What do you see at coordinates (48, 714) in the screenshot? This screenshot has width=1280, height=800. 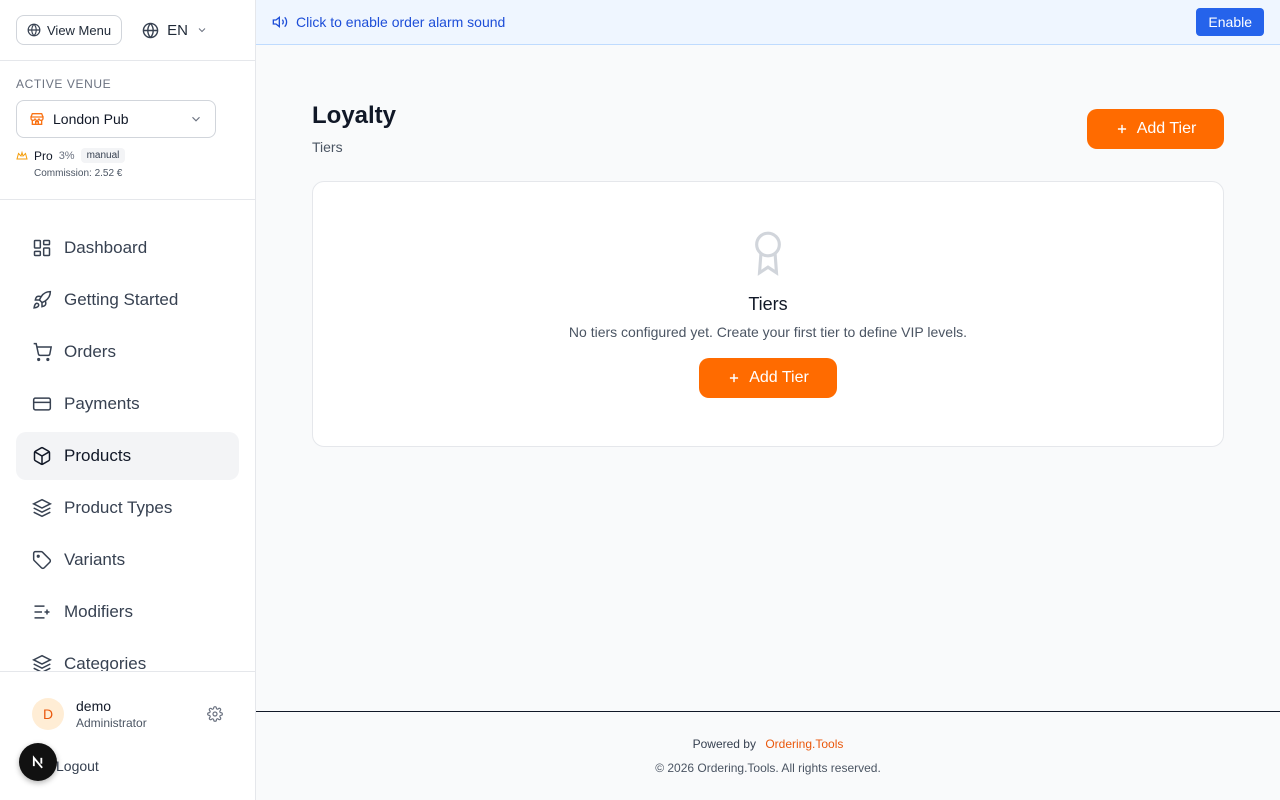 I see `avatar: D` at bounding box center [48, 714].